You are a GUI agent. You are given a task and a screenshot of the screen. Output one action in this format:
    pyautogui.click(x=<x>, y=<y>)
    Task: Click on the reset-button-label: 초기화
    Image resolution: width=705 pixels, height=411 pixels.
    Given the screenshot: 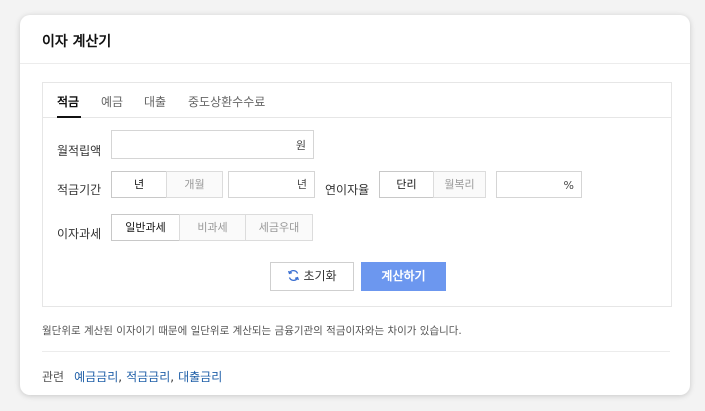 What is the action you would take?
    pyautogui.click(x=320, y=276)
    